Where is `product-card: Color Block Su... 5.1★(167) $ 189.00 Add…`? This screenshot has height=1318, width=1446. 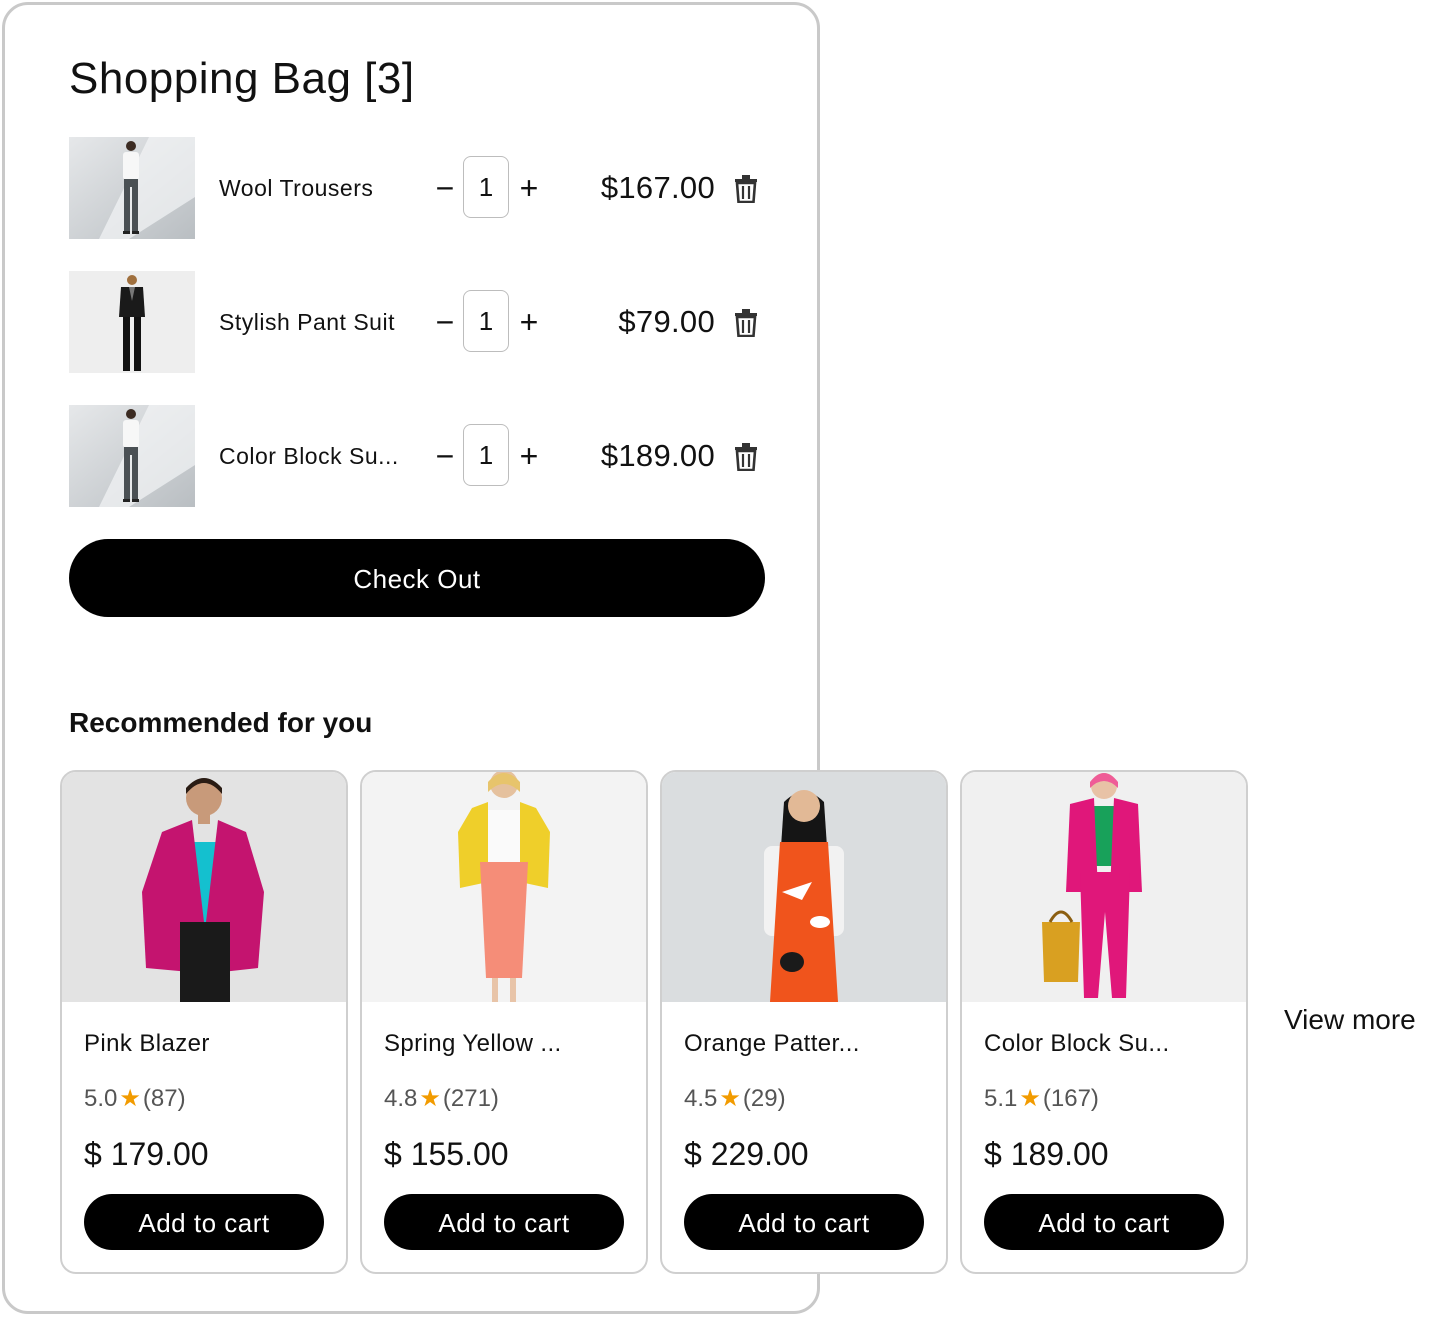 product-card: Color Block Su... 5.1★(167) $ 189.00 Add… is located at coordinates (1104, 1022).